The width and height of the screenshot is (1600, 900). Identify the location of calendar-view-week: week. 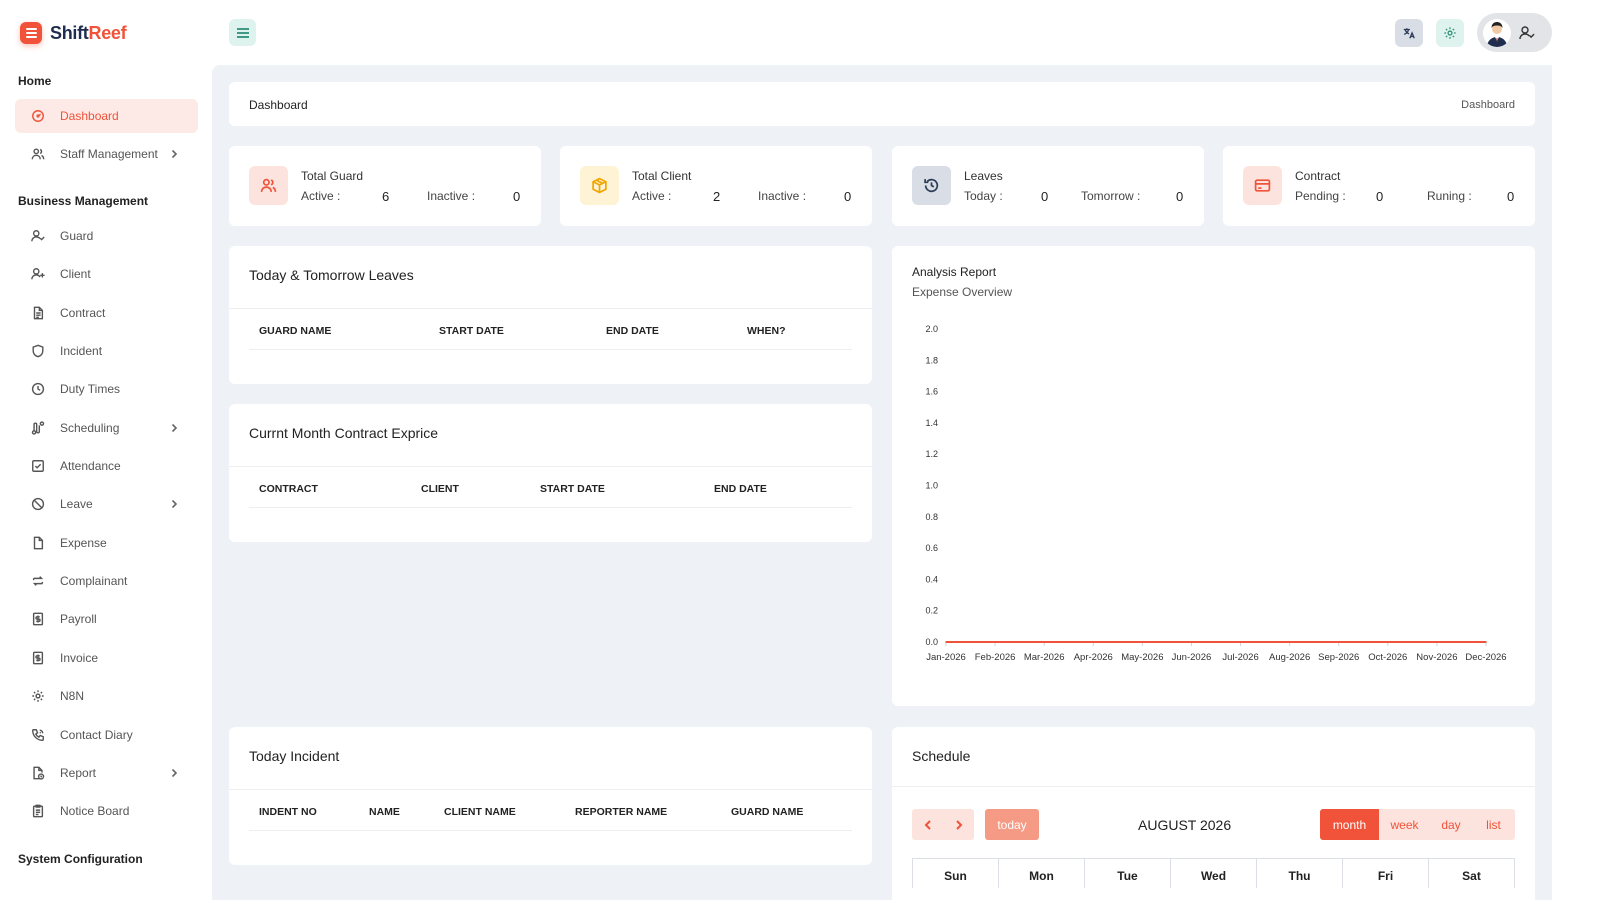
(1404, 824).